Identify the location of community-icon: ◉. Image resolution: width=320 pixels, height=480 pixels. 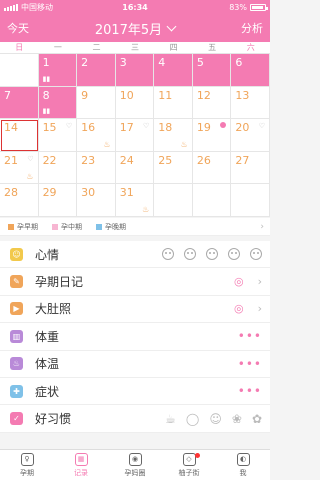
(135, 459).